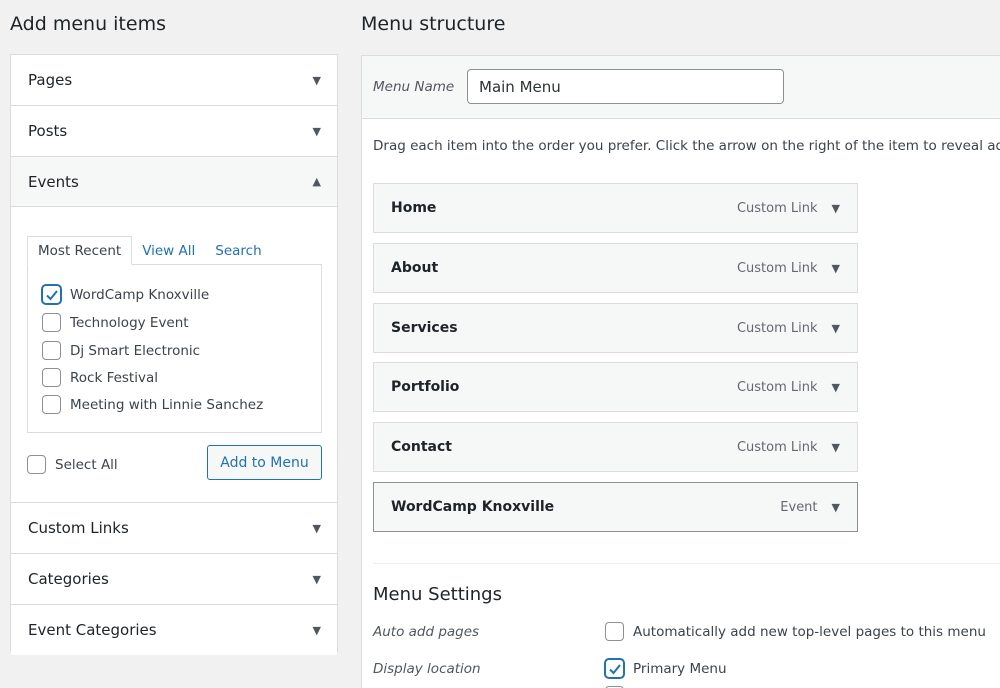 Image resolution: width=1000 pixels, height=688 pixels. Describe the element at coordinates (615, 328) in the screenshot. I see `menu-item-services: Services Custom Link ▼` at that location.